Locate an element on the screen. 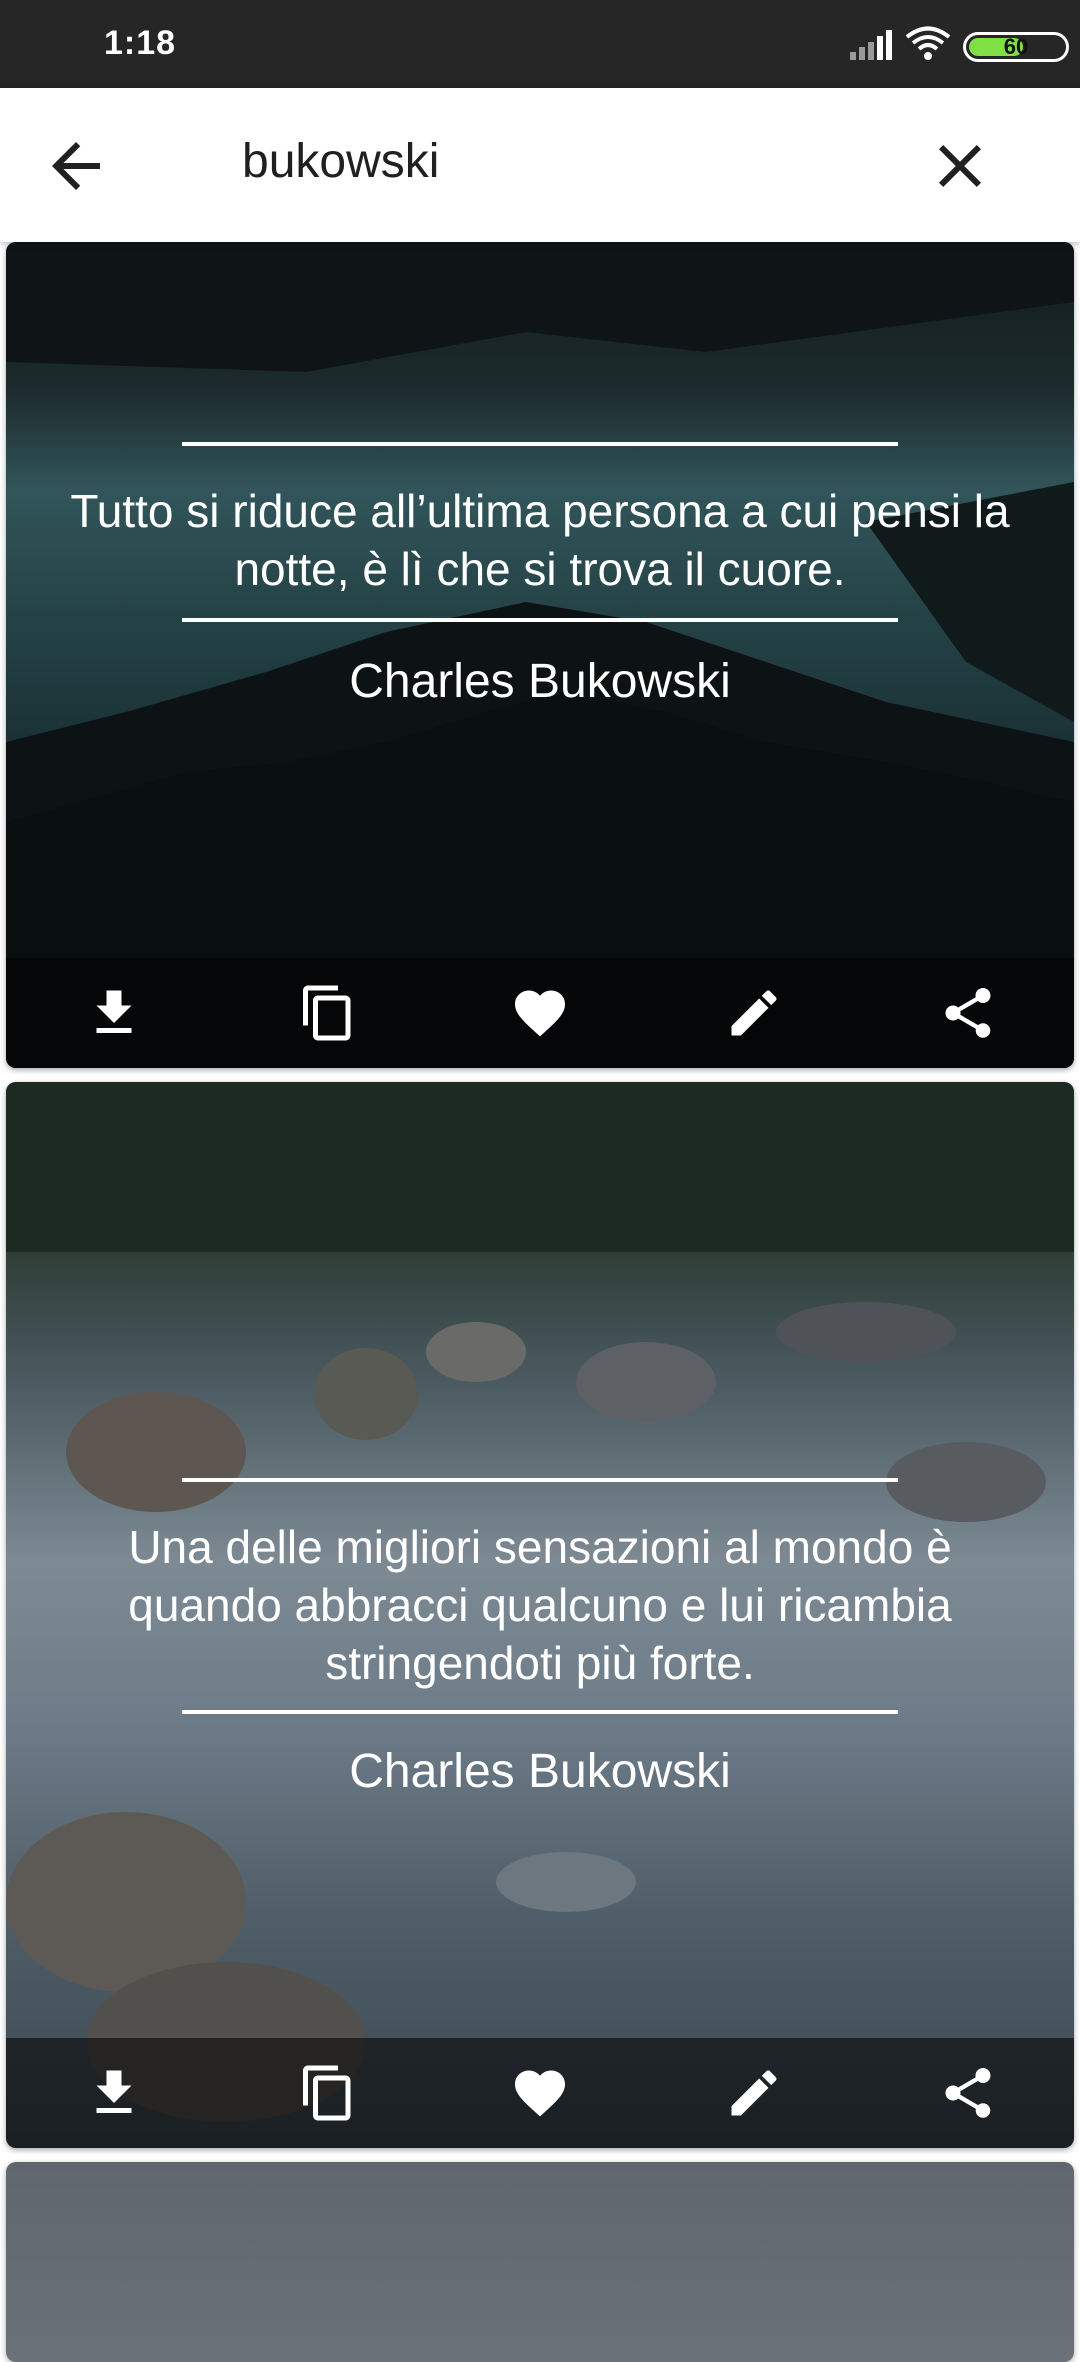 The width and height of the screenshot is (1080, 2362). close-icon is located at coordinates (960, 166).